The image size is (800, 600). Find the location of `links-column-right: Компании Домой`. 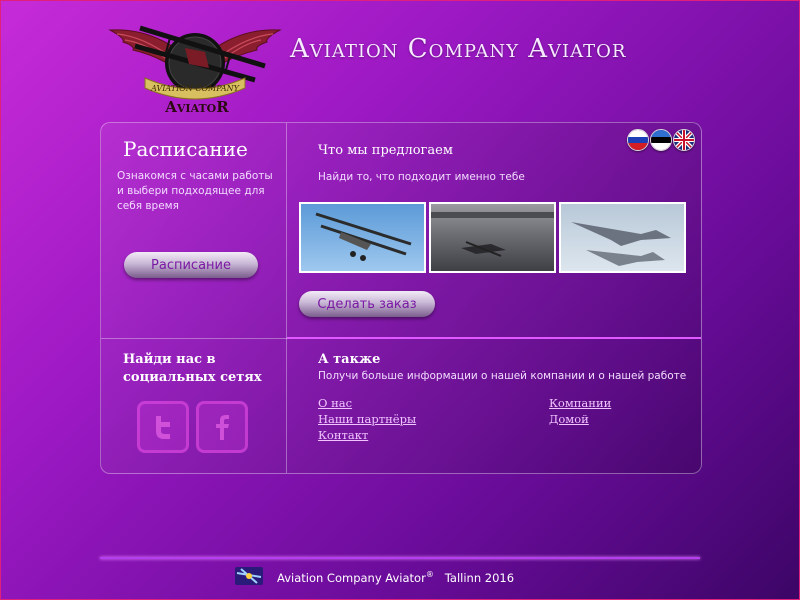

links-column-right: Компании Домой is located at coordinates (580, 411).